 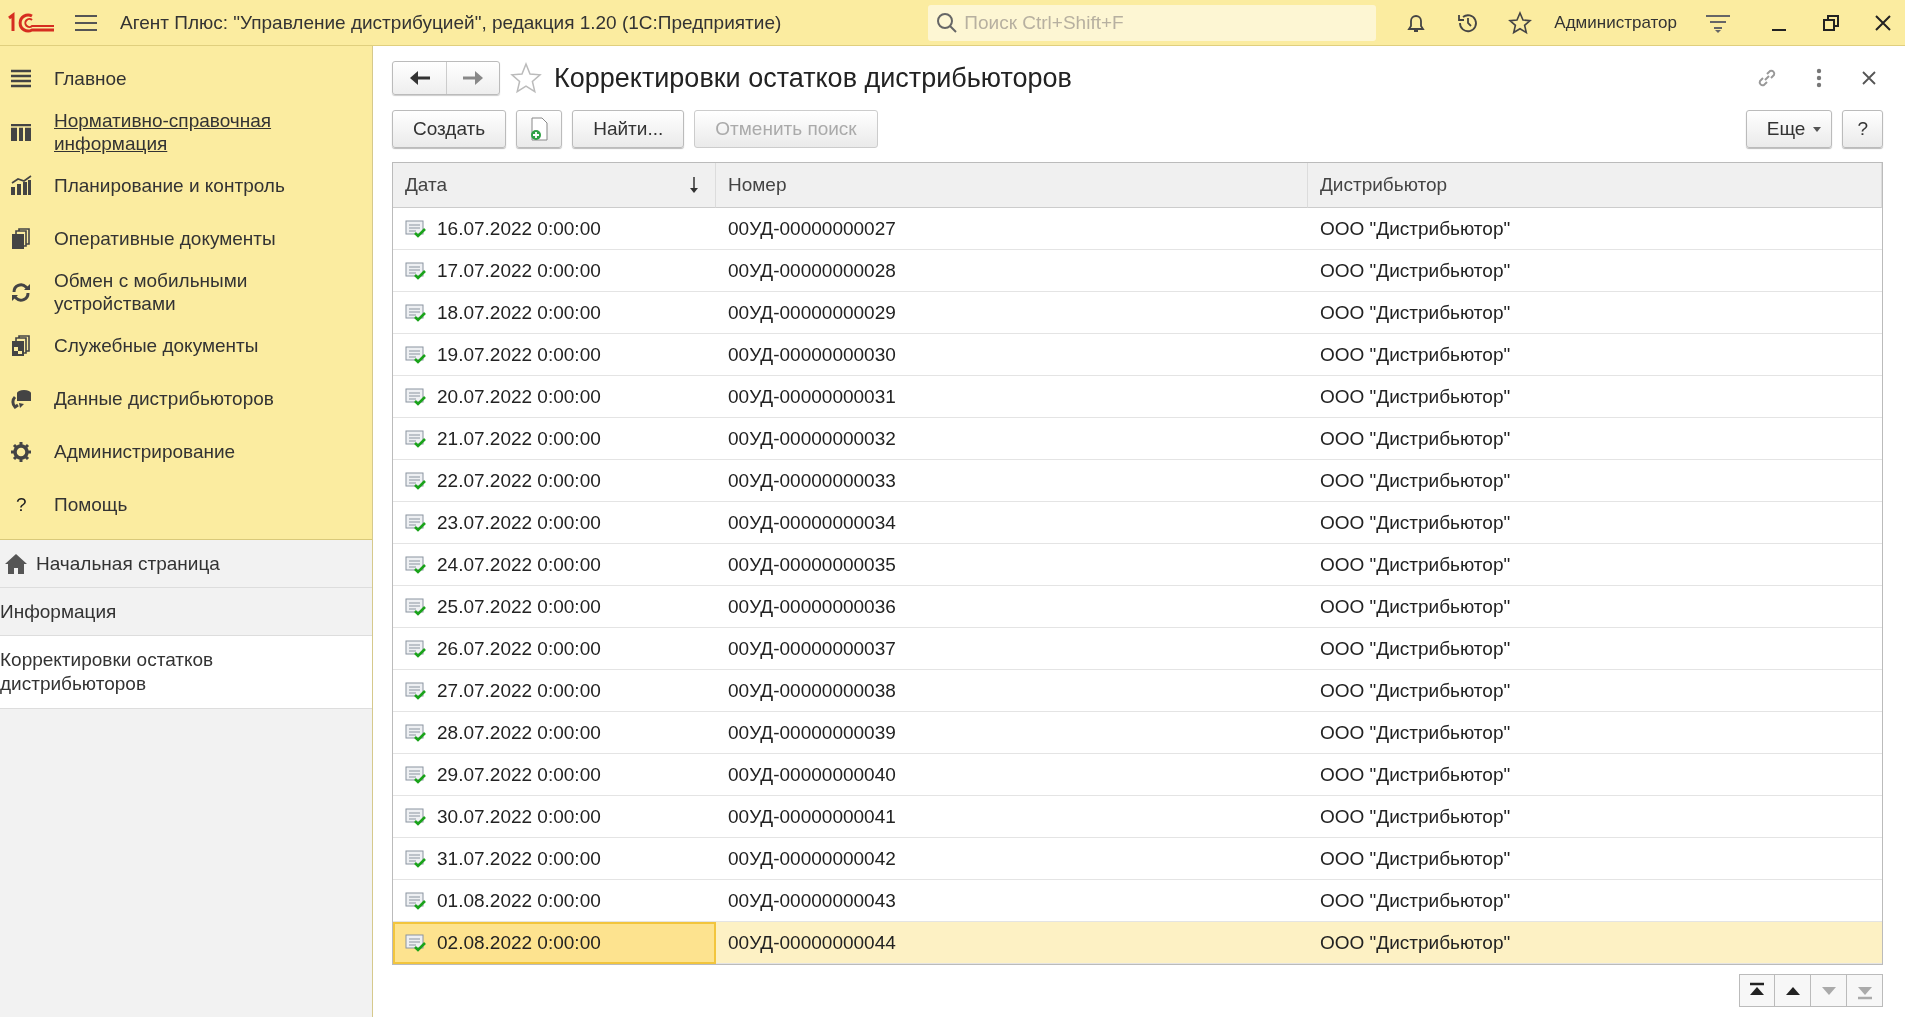 What do you see at coordinates (1789, 129) in the screenshot?
I see `more-button: Еще` at bounding box center [1789, 129].